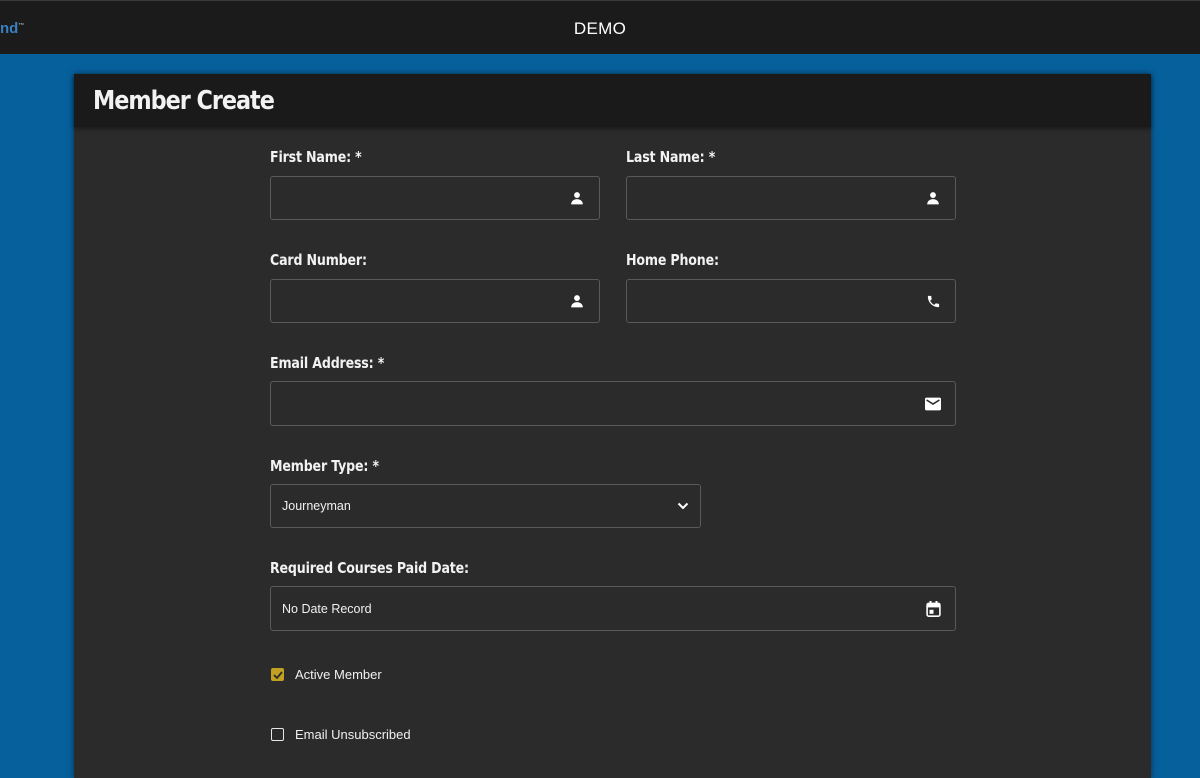  Describe the element at coordinates (318, 260) in the screenshot. I see `card-number-label: Card Number:` at that location.